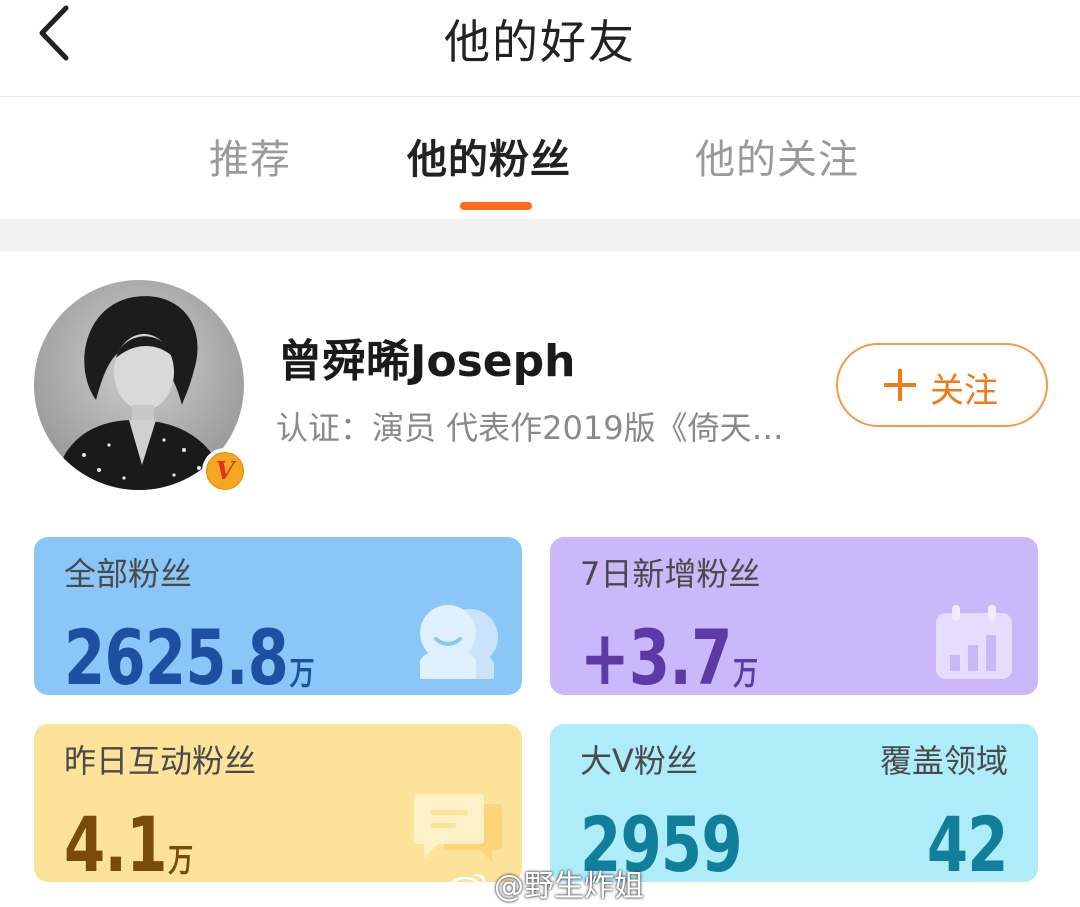 The height and width of the screenshot is (907, 1080). I want to click on new-fans-label: 7日新增粉丝, so click(670, 574).